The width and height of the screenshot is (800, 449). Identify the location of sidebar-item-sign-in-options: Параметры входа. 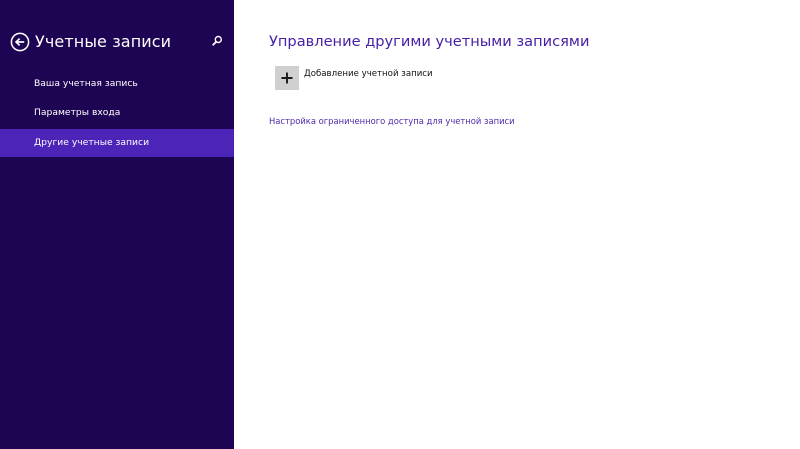
(117, 113).